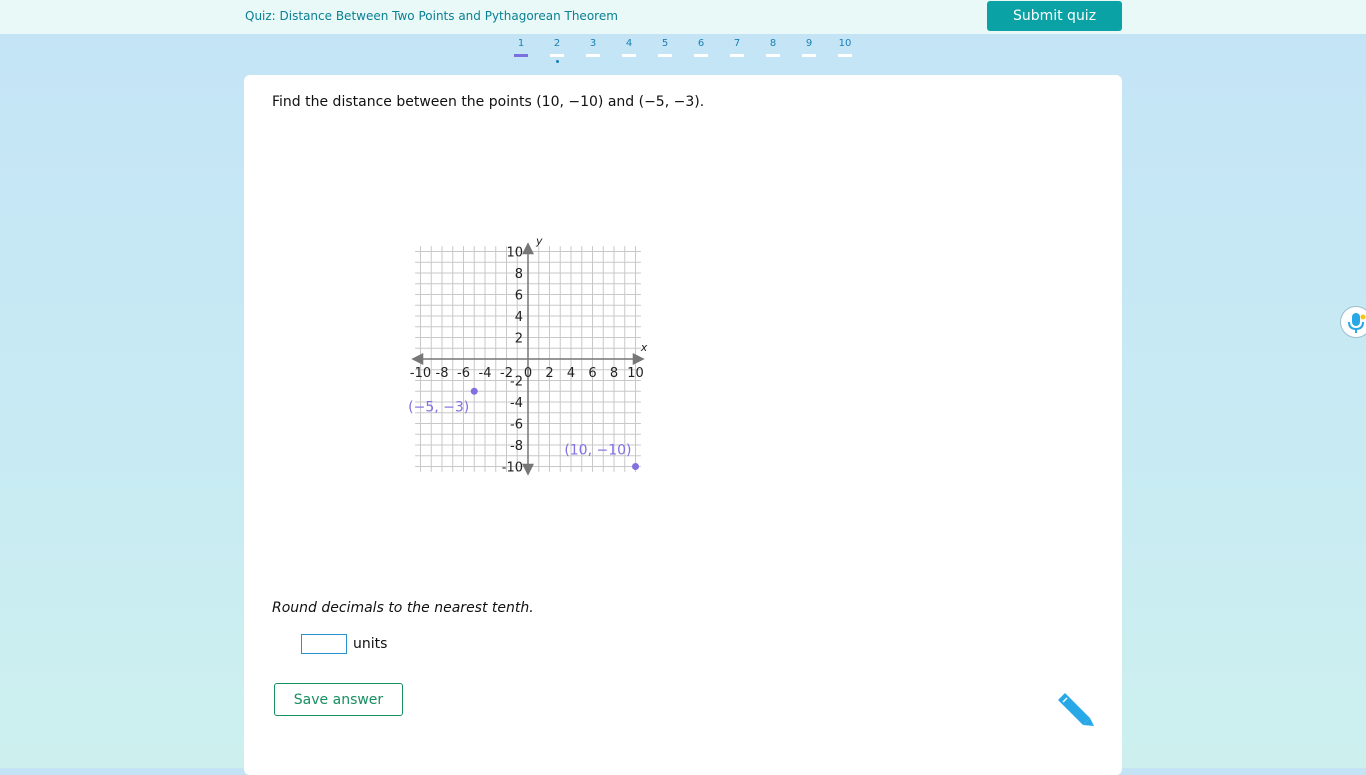 The image size is (1366, 775). What do you see at coordinates (420, 373) in the screenshot?
I see `x-tick-label: -10` at bounding box center [420, 373].